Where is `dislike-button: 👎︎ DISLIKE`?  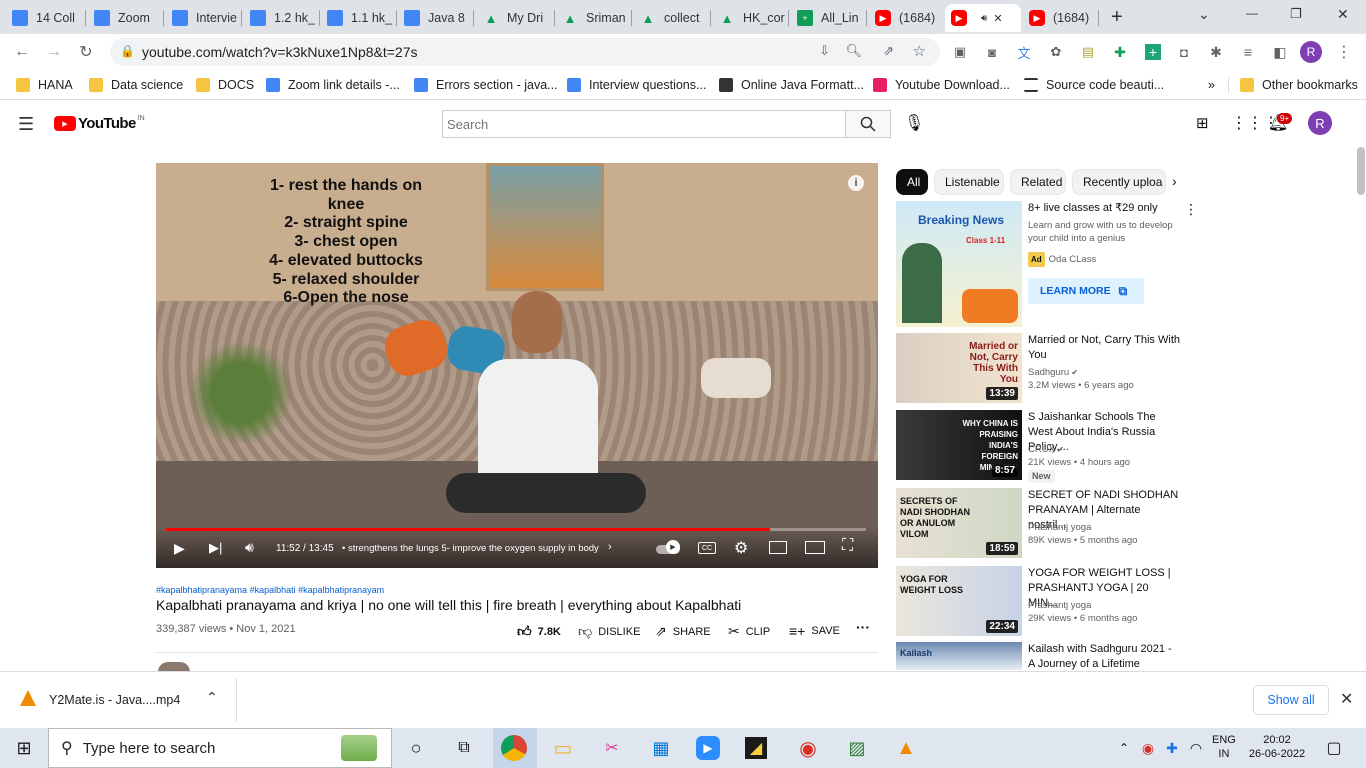 dislike-button: 👎︎ DISLIKE is located at coordinates (609, 631).